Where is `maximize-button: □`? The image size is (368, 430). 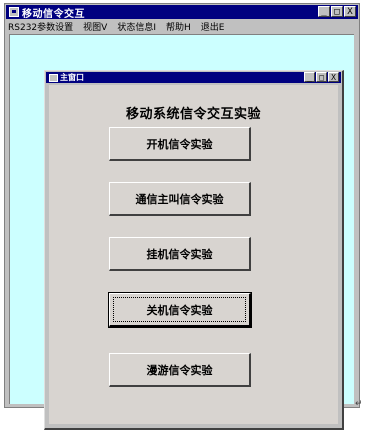
maximize-button: □ is located at coordinates (337, 11).